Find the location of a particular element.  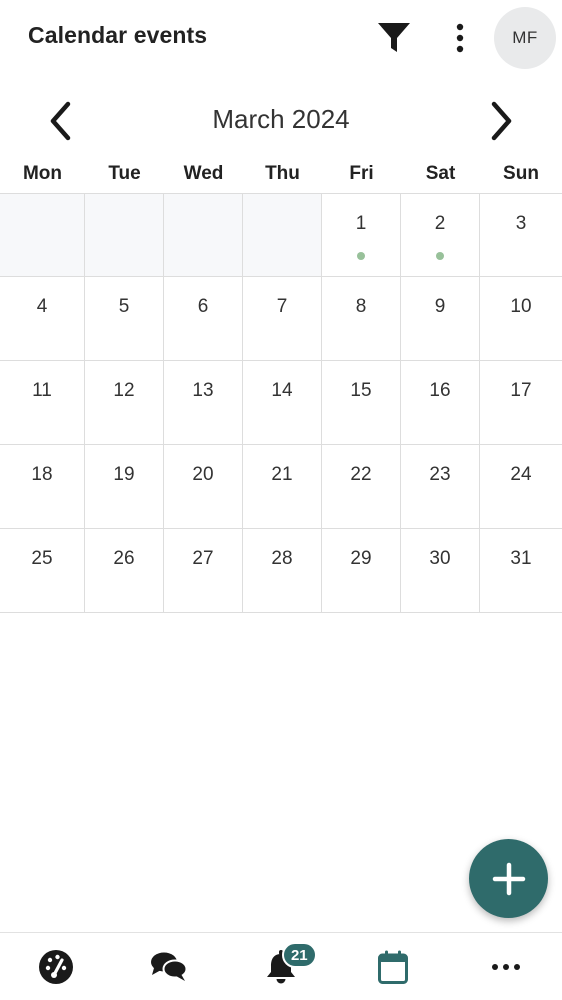

day-number: 14 is located at coordinates (282, 390).